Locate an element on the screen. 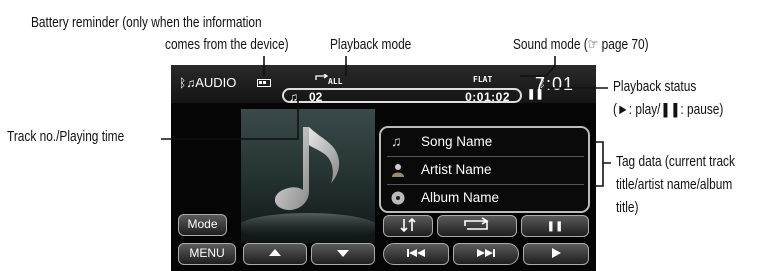  album-name: Album Name is located at coordinates (460, 197).